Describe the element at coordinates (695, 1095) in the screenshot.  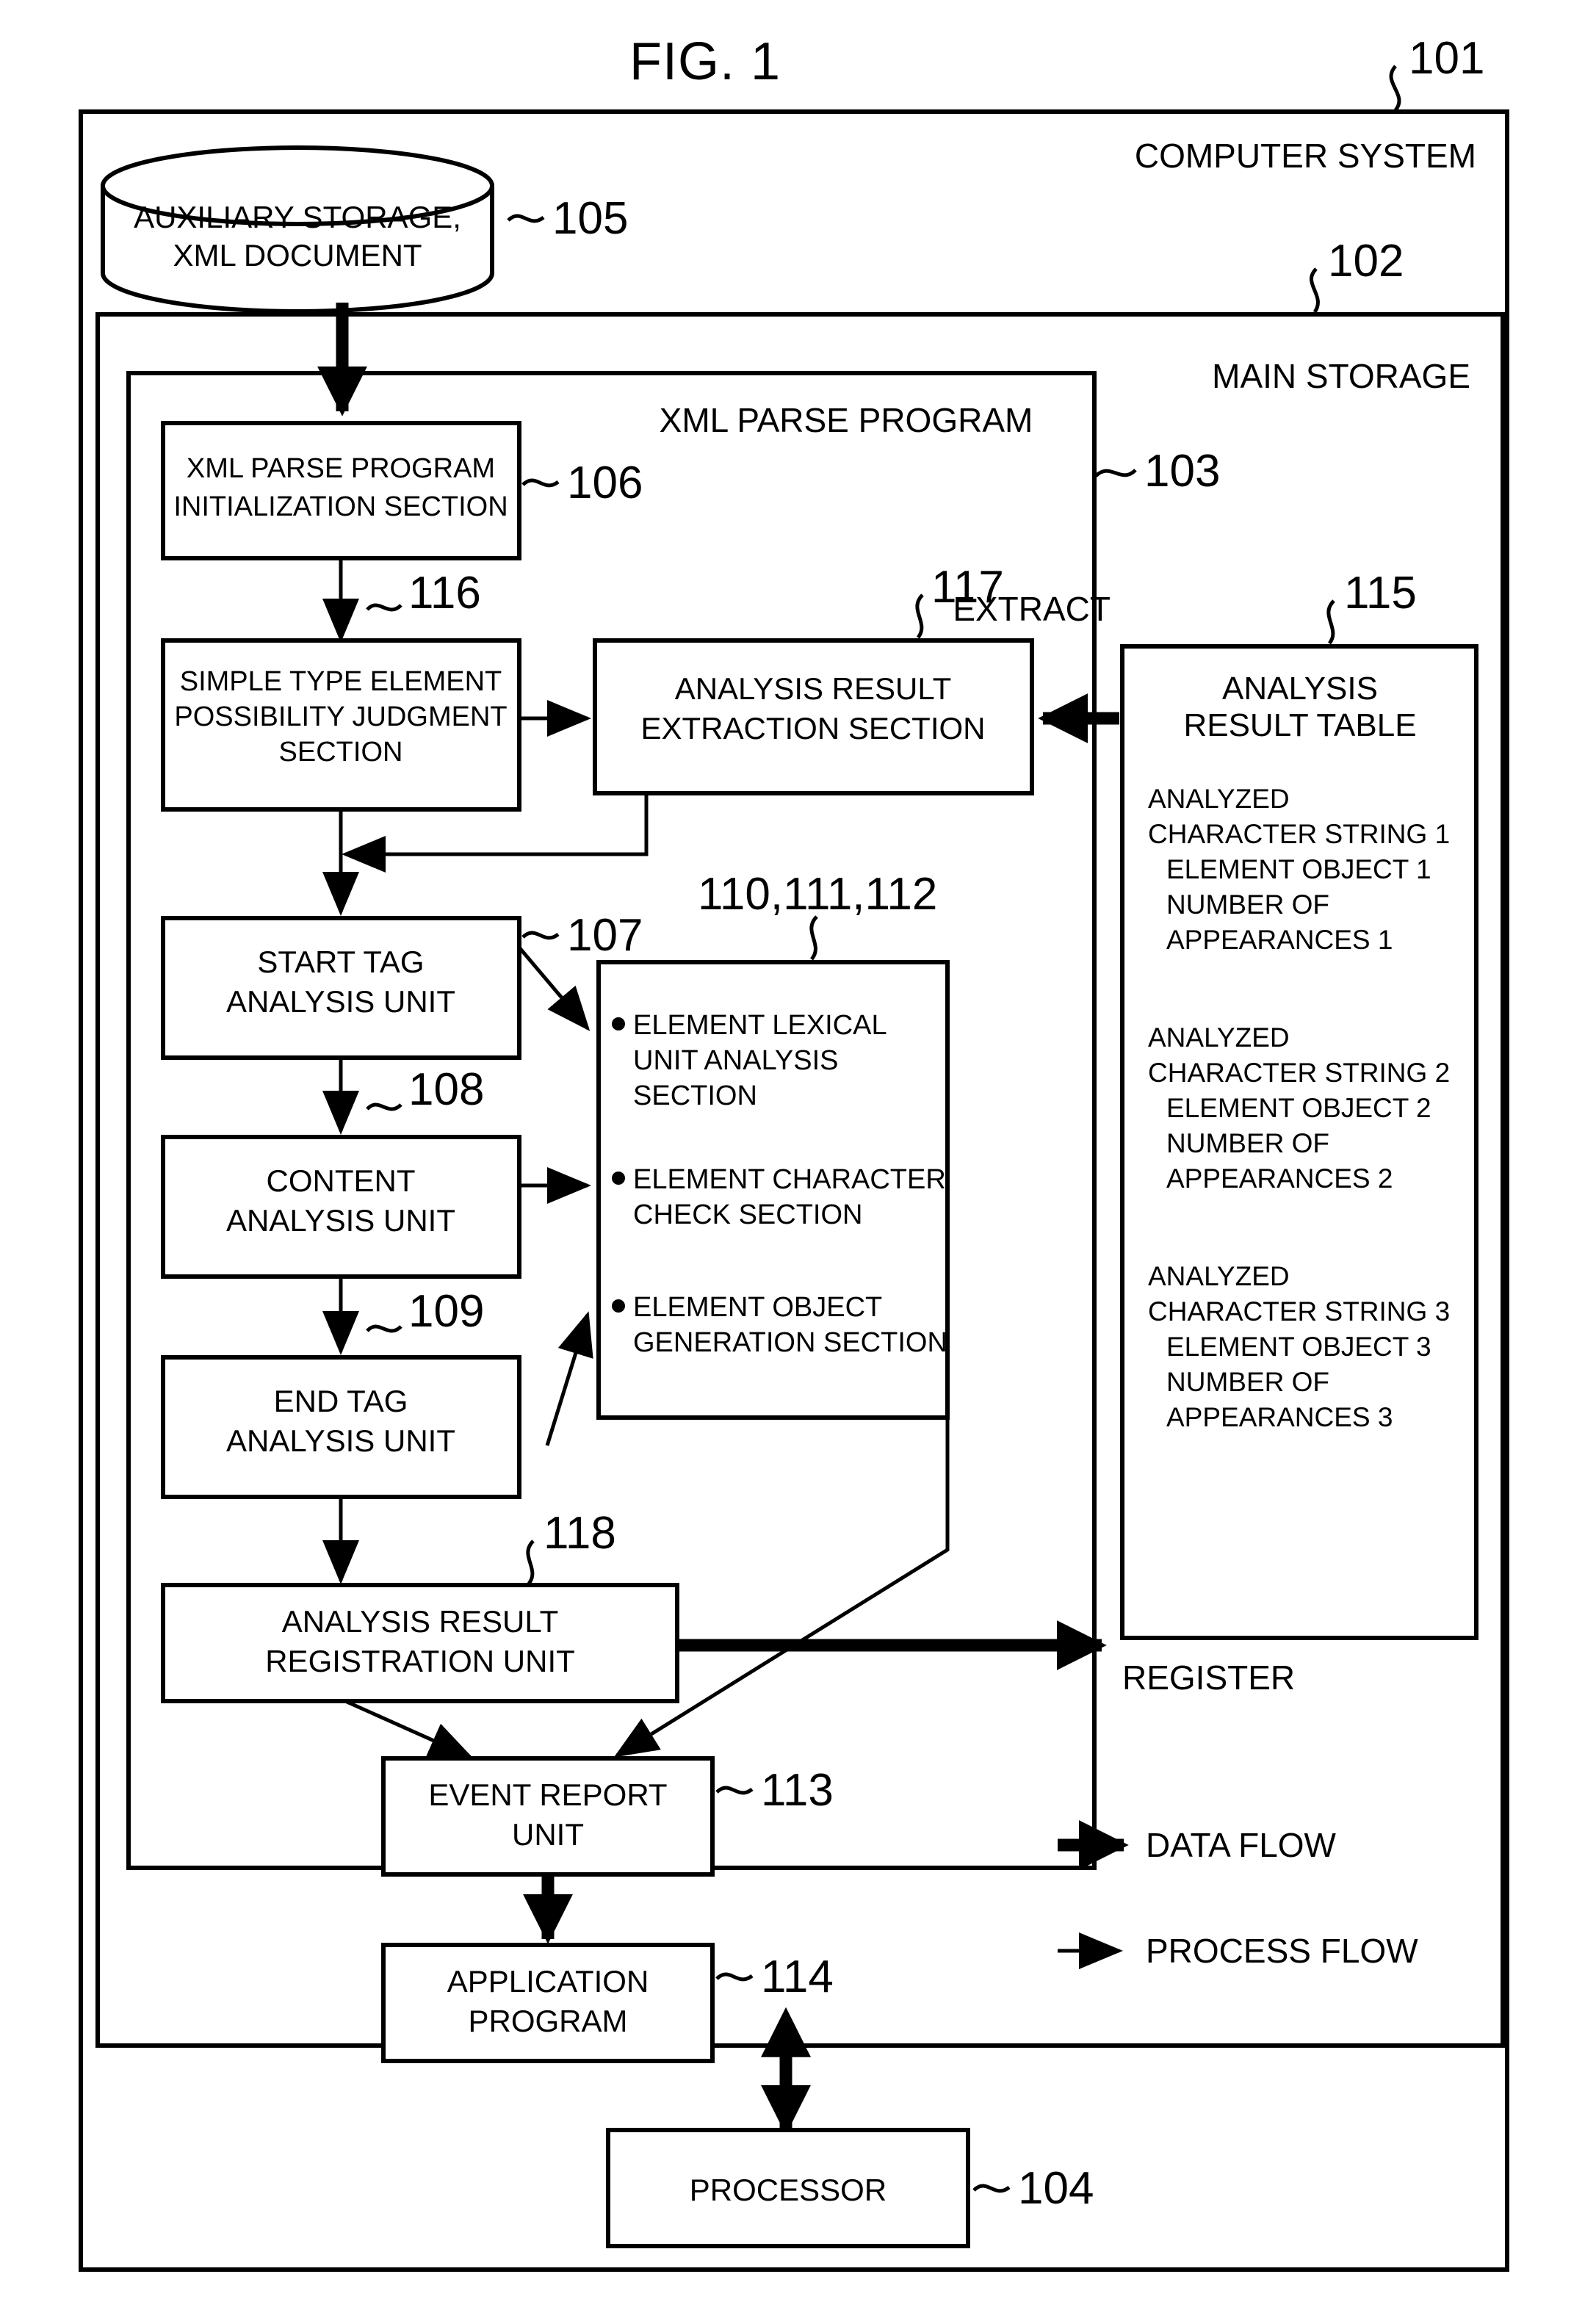
I see `sections-item1-line3: SECTION` at that location.